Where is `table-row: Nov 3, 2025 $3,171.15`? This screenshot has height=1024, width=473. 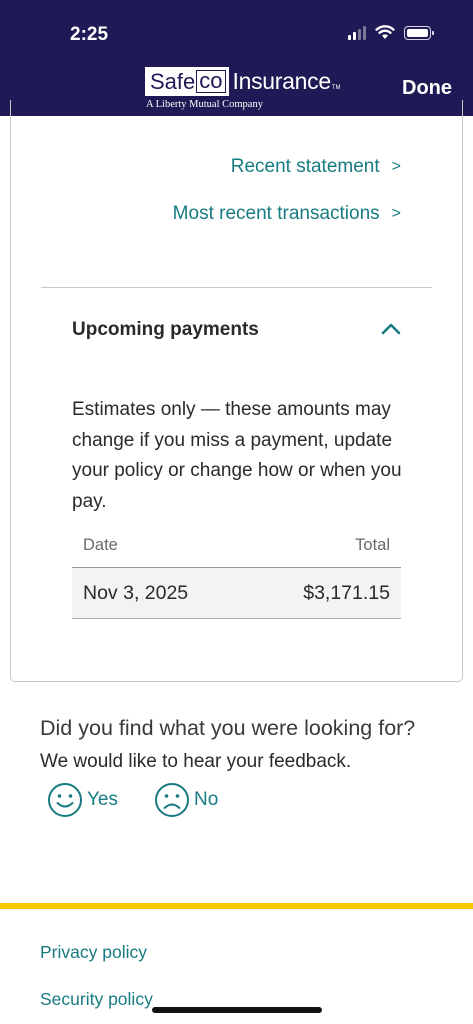 table-row: Nov 3, 2025 $3,171.15 is located at coordinates (236, 593).